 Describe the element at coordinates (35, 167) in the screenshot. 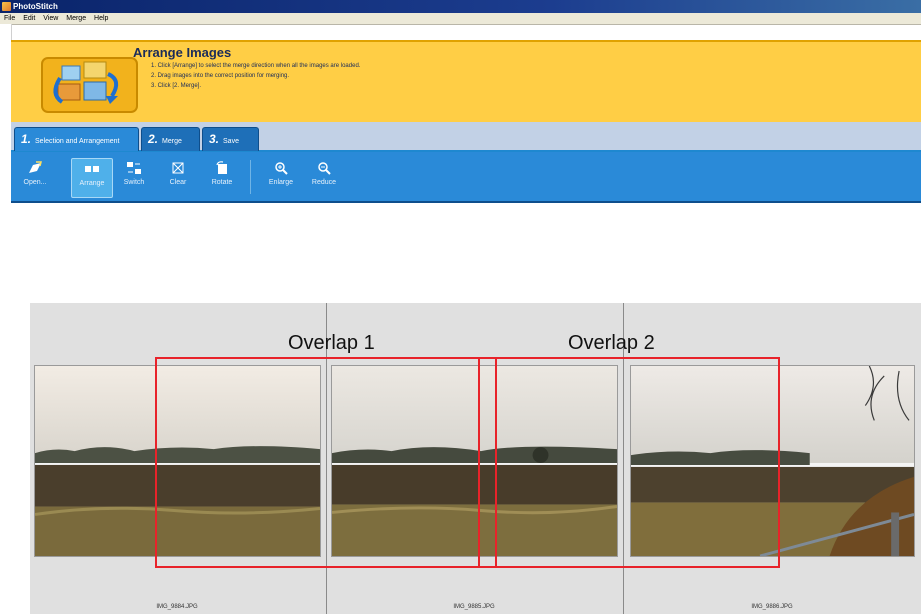

I see `open-icon` at that location.